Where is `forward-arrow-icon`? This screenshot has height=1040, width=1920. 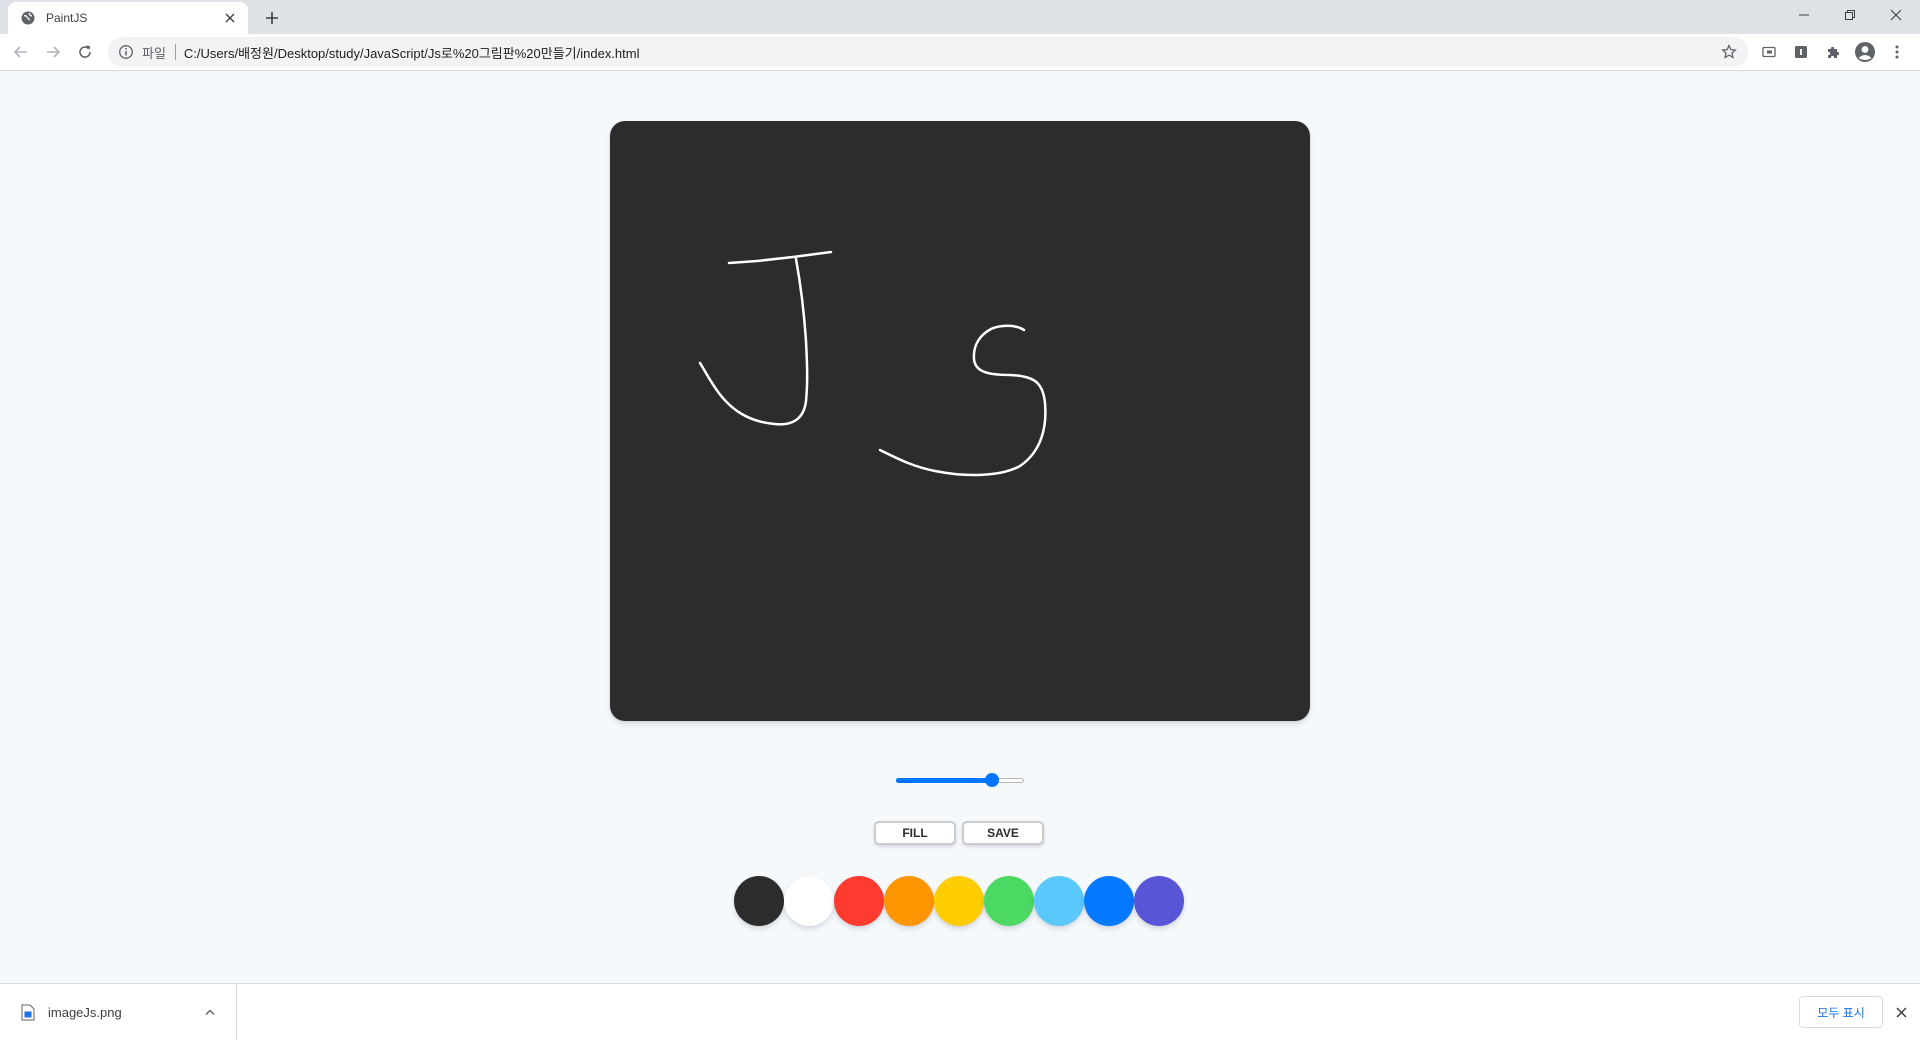
forward-arrow-icon is located at coordinates (53, 52).